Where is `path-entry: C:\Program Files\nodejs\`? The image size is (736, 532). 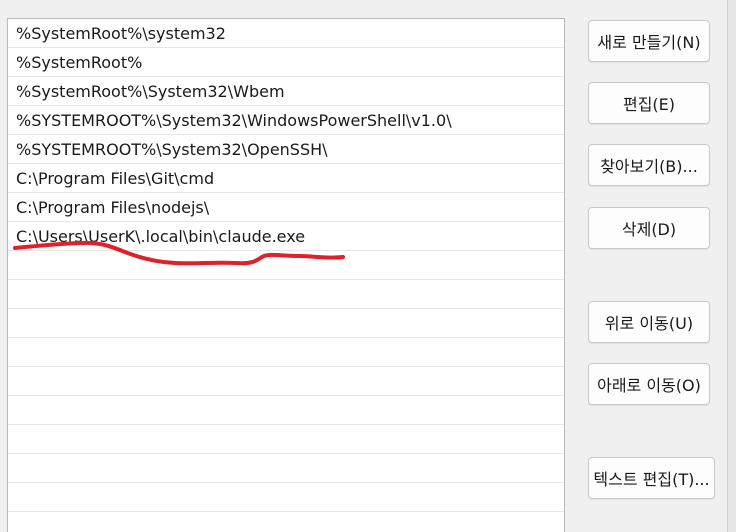 path-entry: C:\Program Files\nodejs\ is located at coordinates (286, 207).